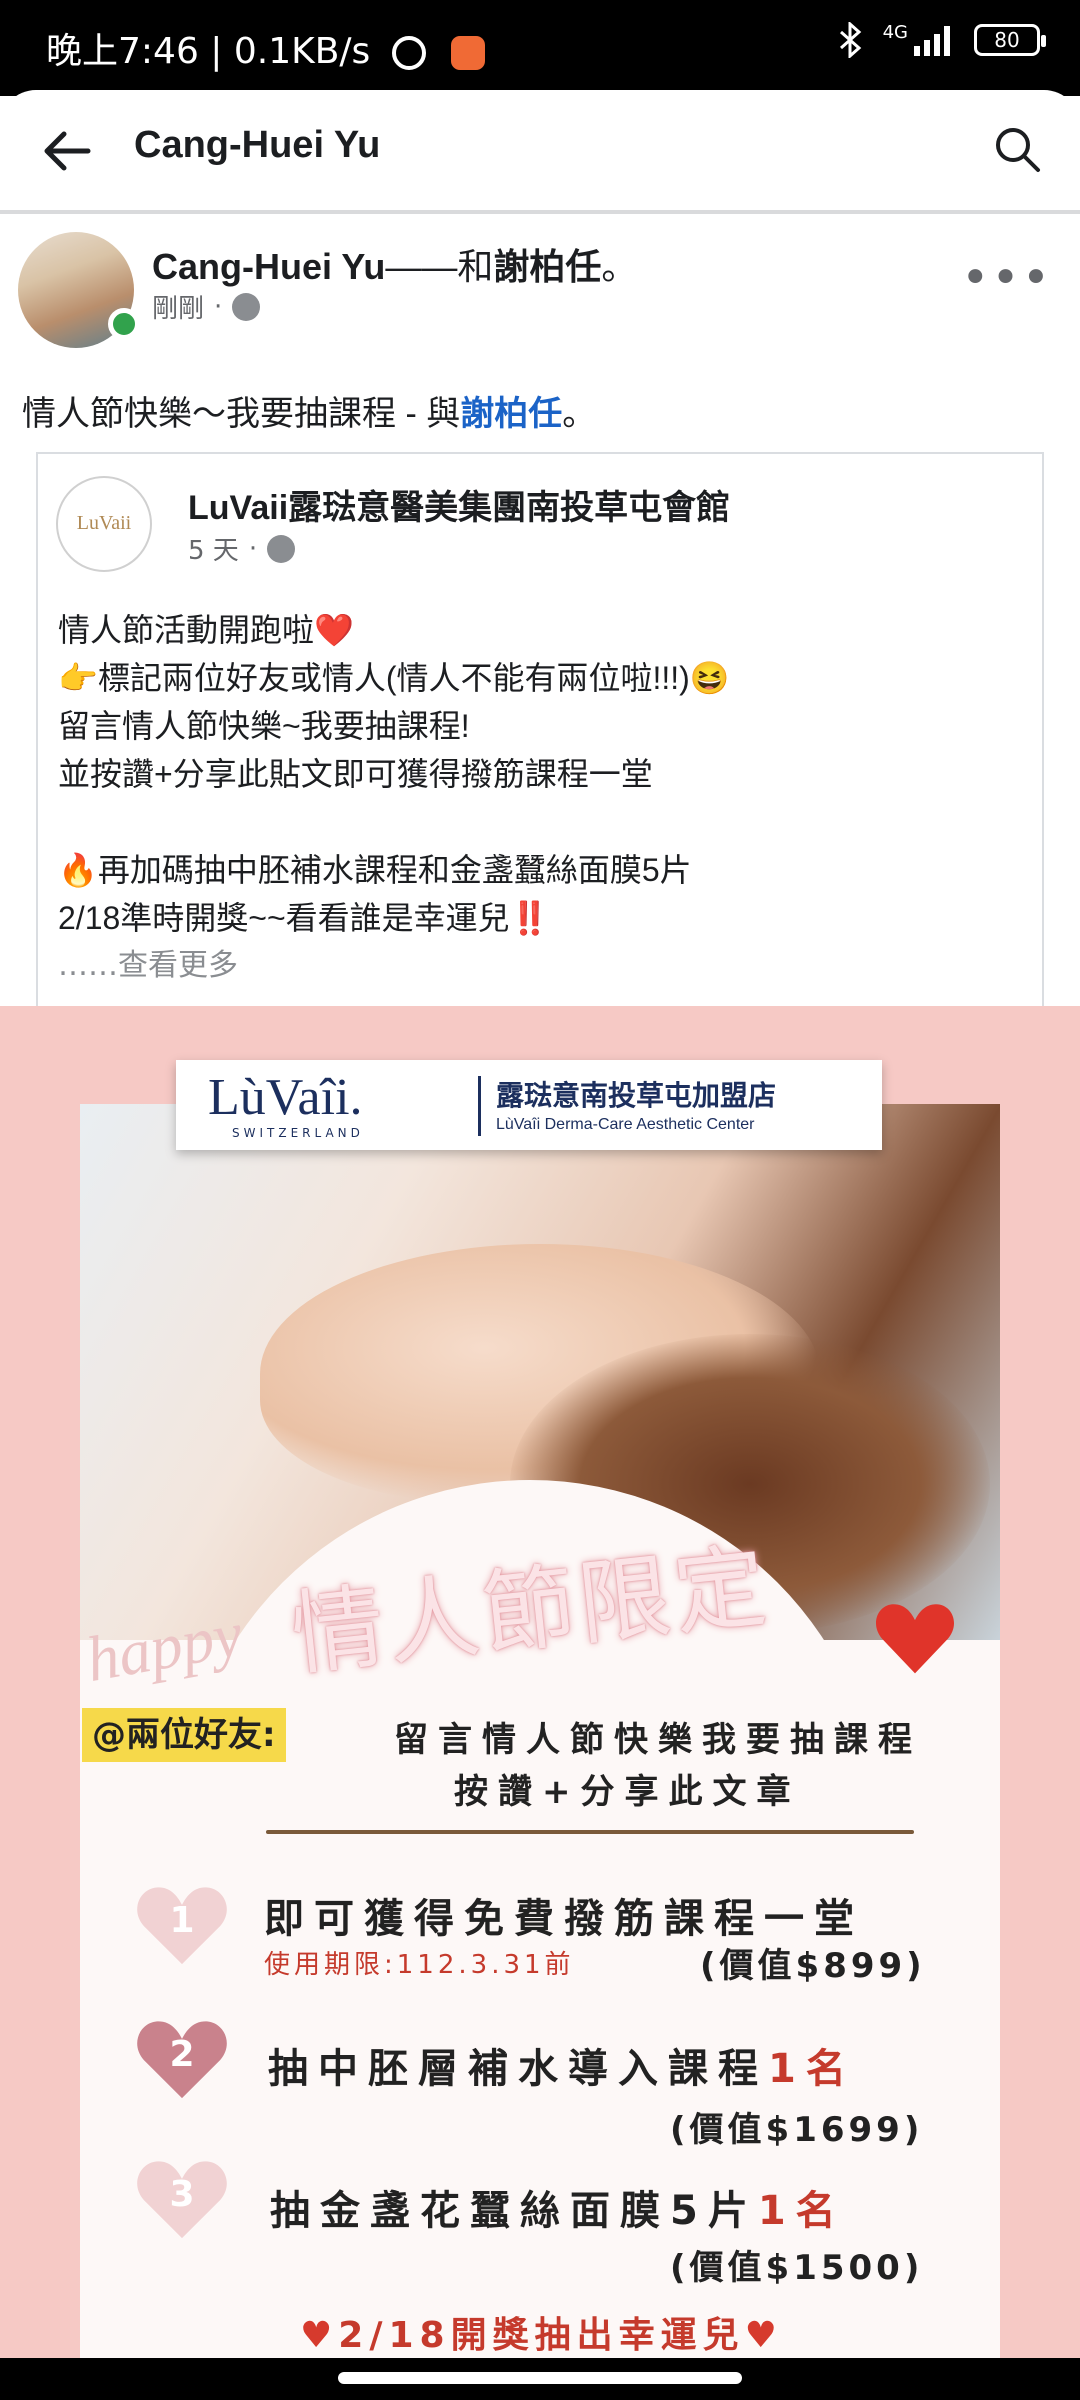 This screenshot has width=1080, height=2400. What do you see at coordinates (511, 414) in the screenshot?
I see `caption-link: 謝柏任` at bounding box center [511, 414].